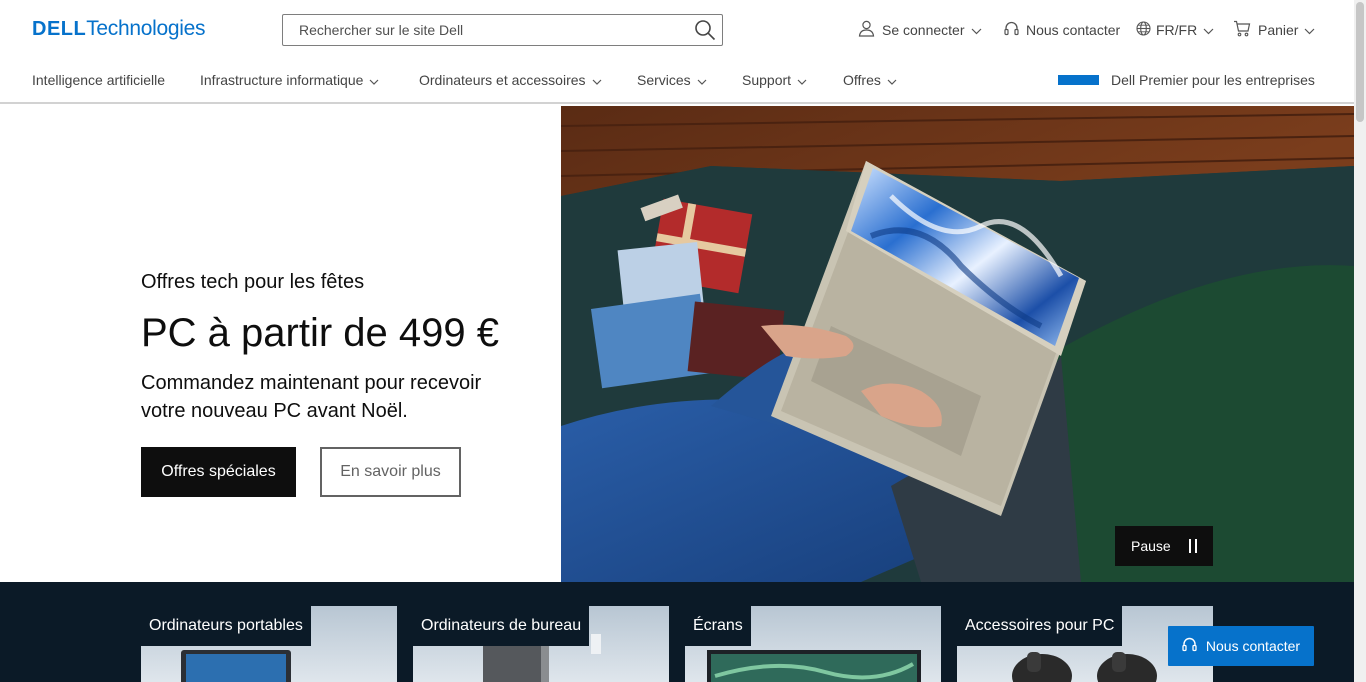 The height and width of the screenshot is (682, 1366). What do you see at coordinates (390, 472) in the screenshot?
I see `learn-more-button: En savoir plus` at bounding box center [390, 472].